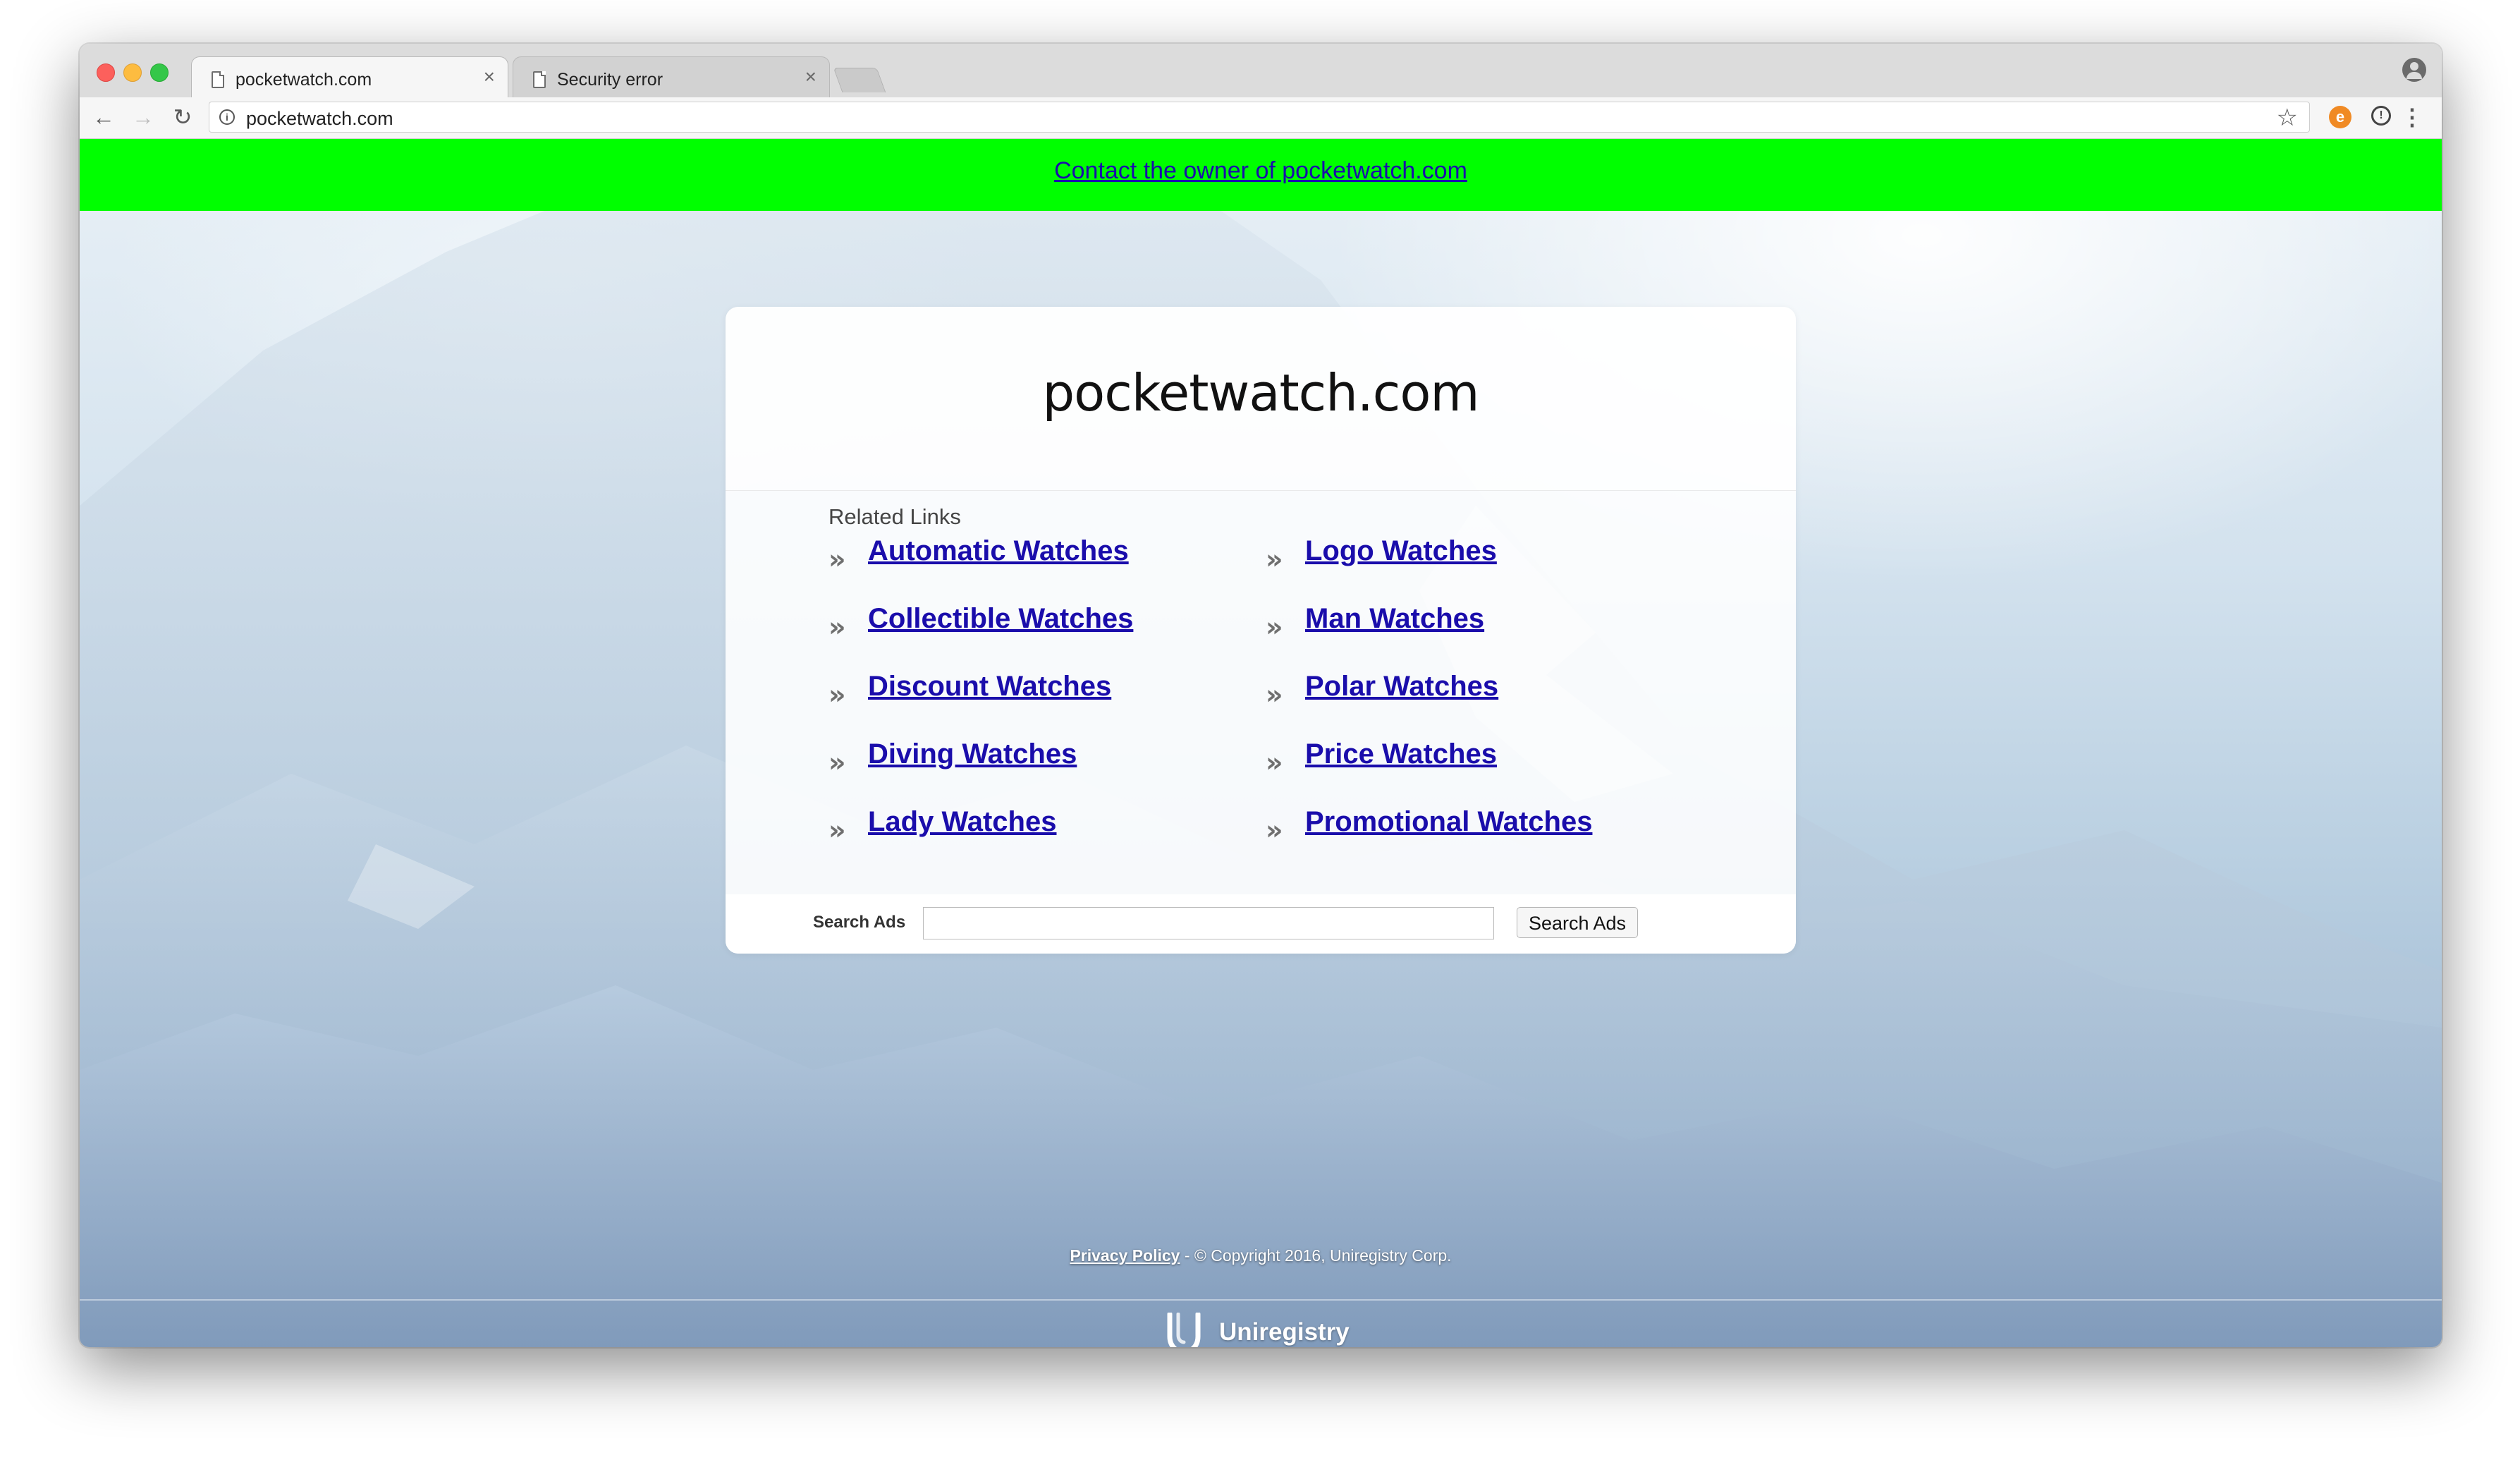 The width and height of the screenshot is (2520, 1460). I want to click on related-link: Price Watches, so click(1401, 754).